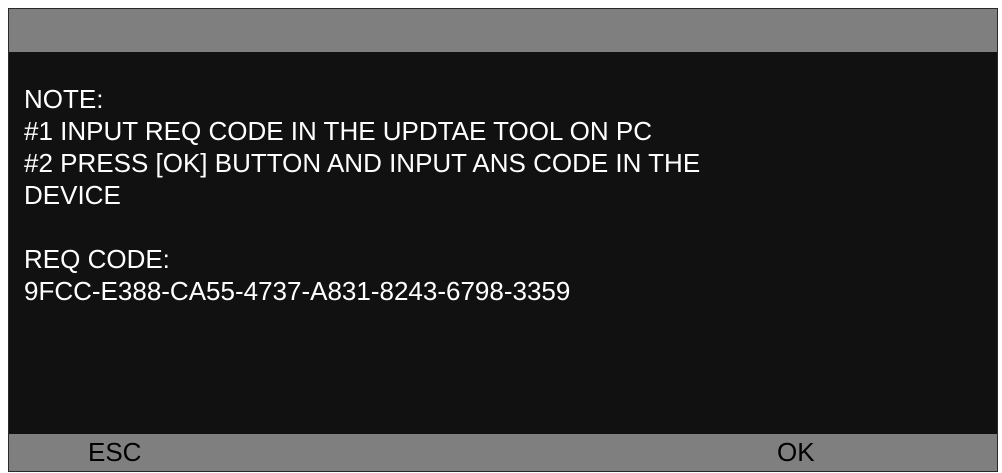  What do you see at coordinates (796, 452) in the screenshot?
I see `ok-button: OK` at bounding box center [796, 452].